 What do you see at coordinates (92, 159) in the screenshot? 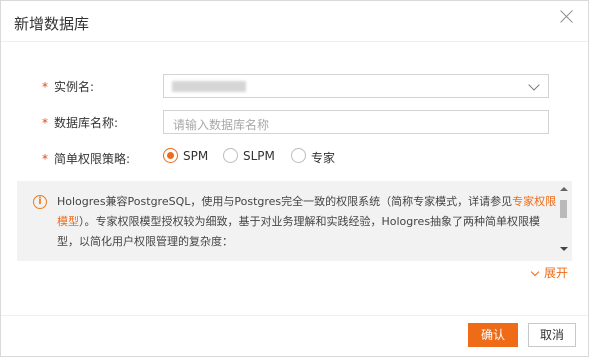
I see `permission-strategy-label-text: 简单权限策略:` at bounding box center [92, 159].